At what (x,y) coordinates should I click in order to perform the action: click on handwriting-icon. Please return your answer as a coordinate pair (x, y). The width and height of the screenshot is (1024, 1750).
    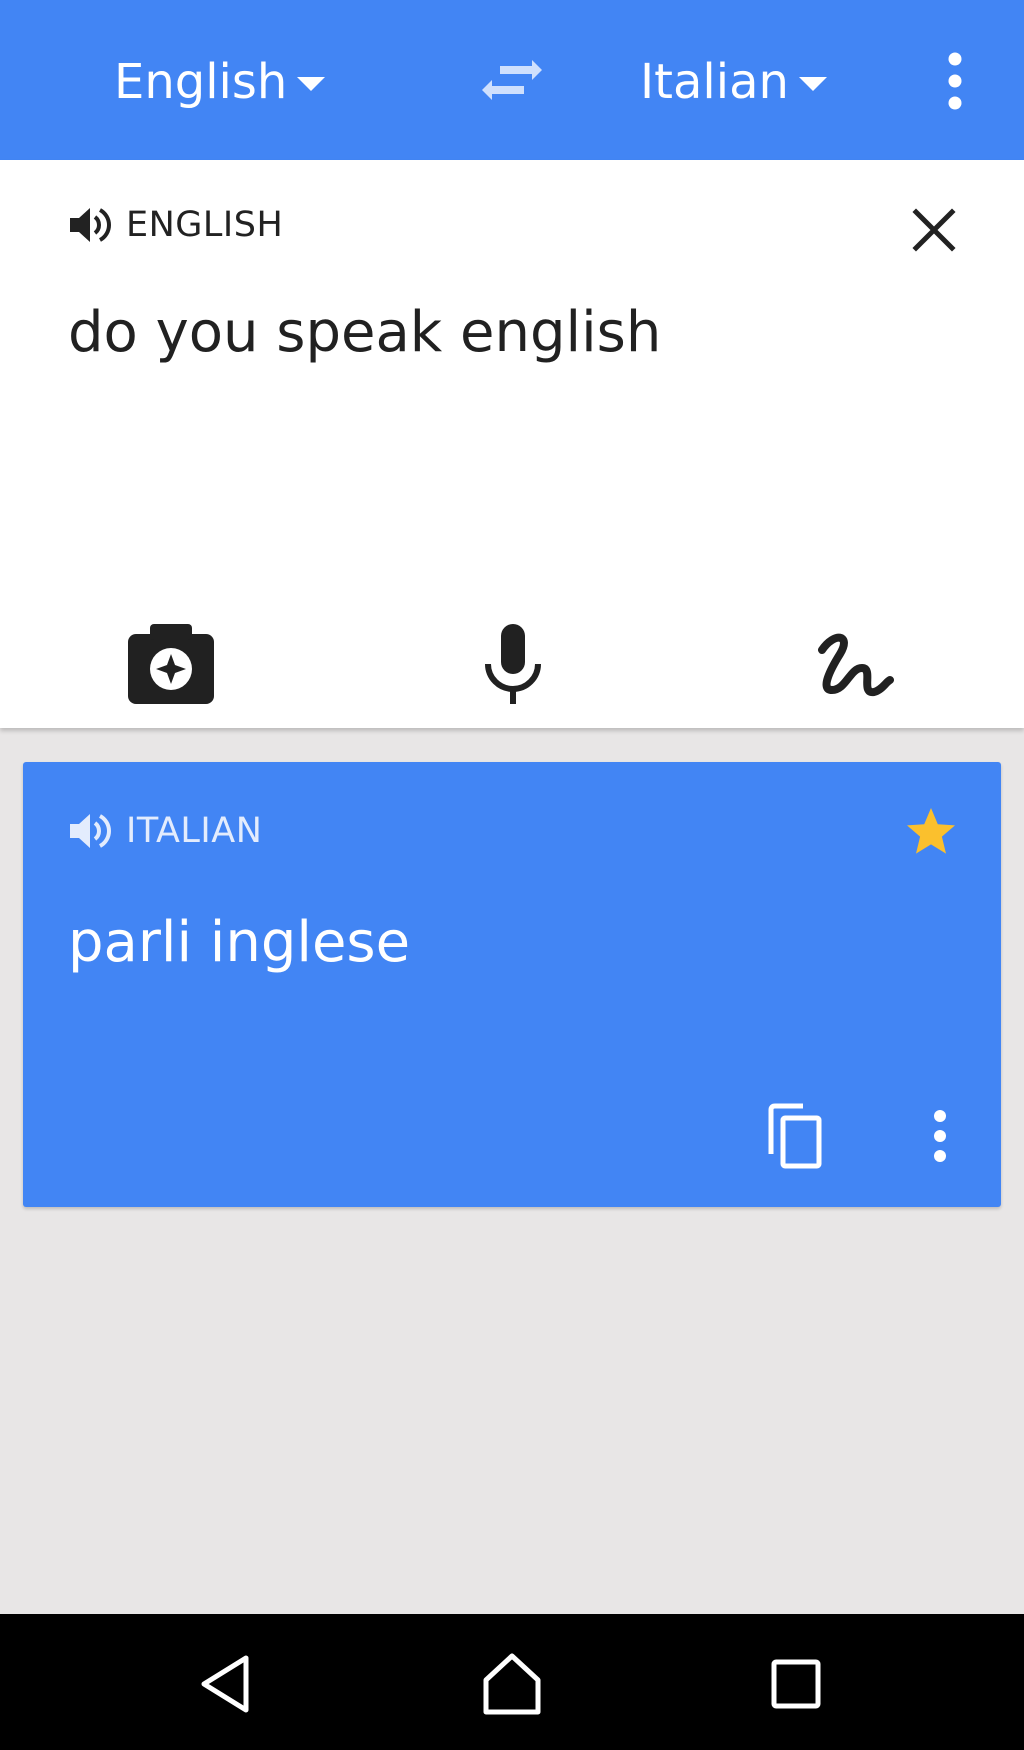
    Looking at the image, I should click on (856, 664).